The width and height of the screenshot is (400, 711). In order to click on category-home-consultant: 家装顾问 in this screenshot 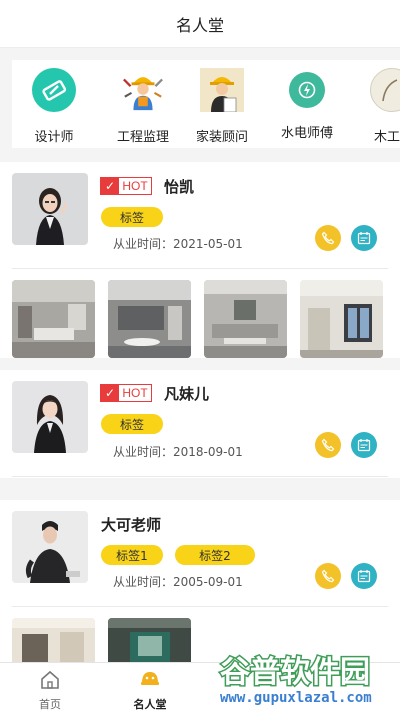, I will do `click(222, 106)`.